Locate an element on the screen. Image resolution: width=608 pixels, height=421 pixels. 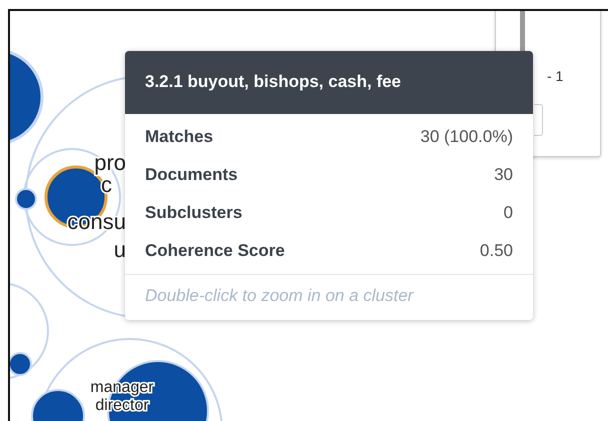
stat-value: 0 is located at coordinates (508, 213).